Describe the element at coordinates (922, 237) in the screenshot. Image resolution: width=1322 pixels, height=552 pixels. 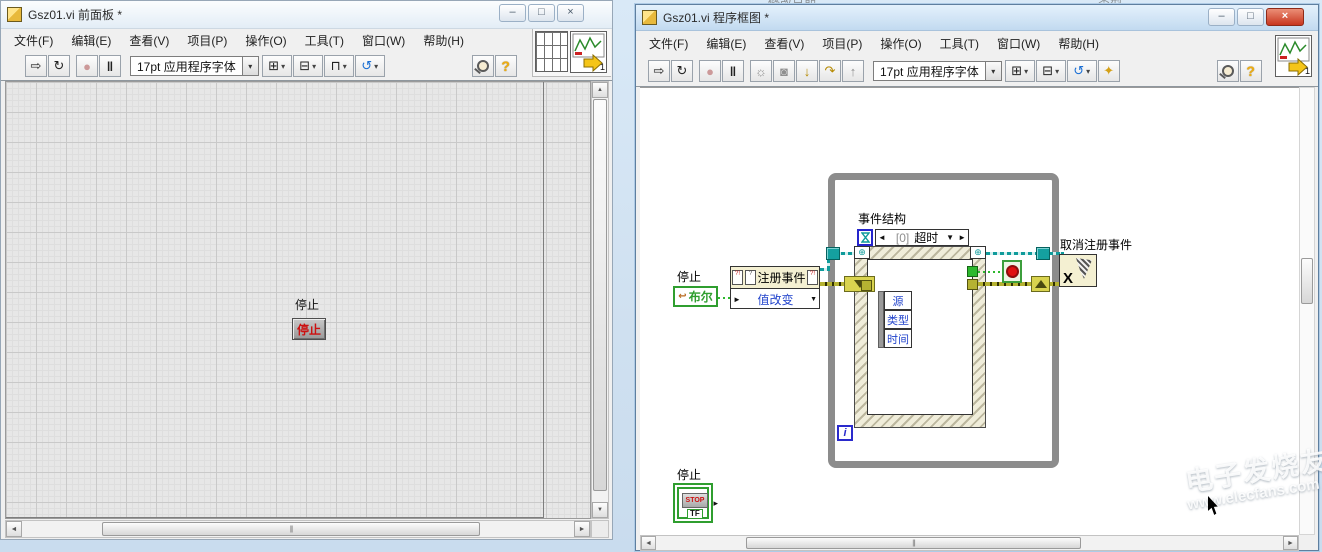
I see `event-selector: ◄ [0] 超时 ▼ ►` at that location.